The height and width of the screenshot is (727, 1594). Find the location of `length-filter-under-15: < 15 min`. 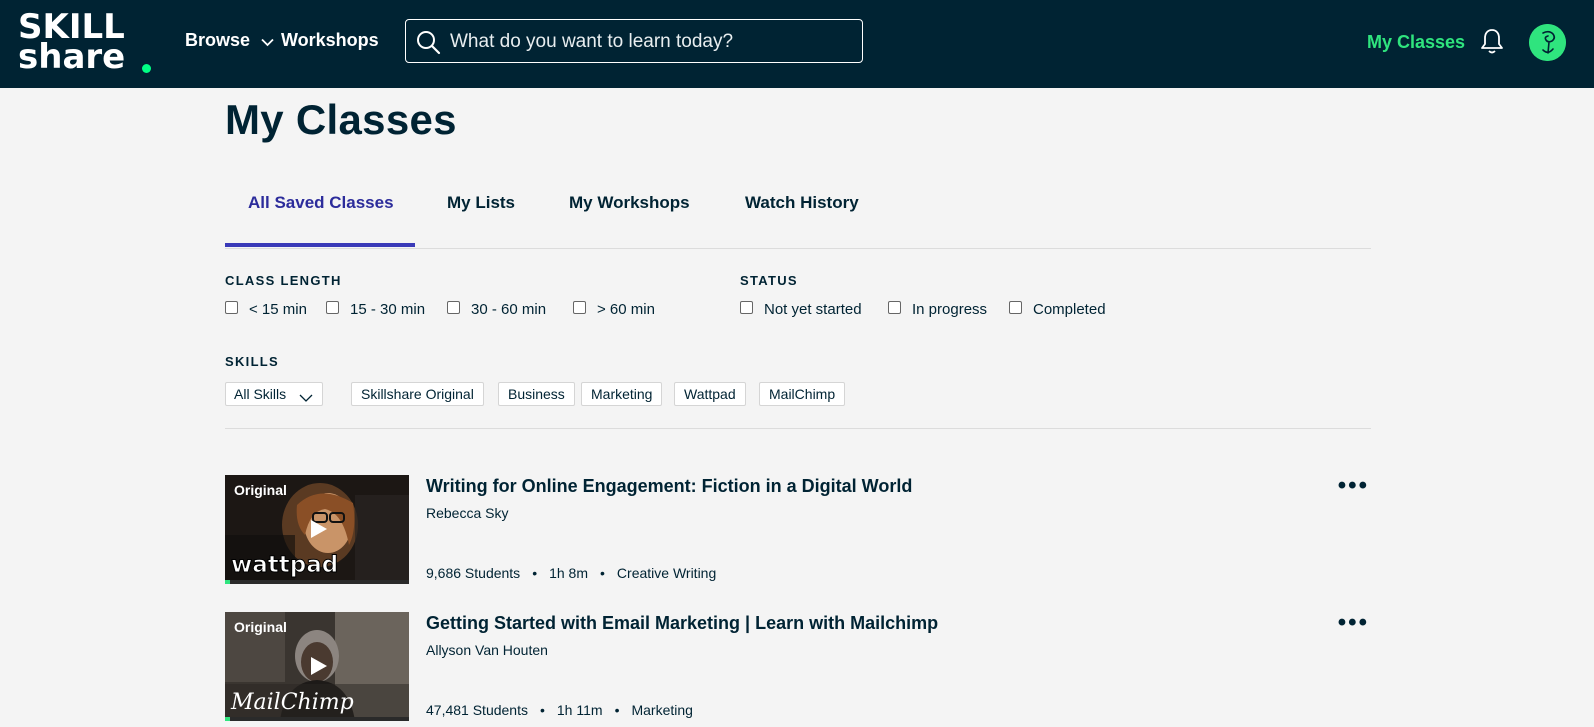

length-filter-under-15: < 15 min is located at coordinates (266, 309).